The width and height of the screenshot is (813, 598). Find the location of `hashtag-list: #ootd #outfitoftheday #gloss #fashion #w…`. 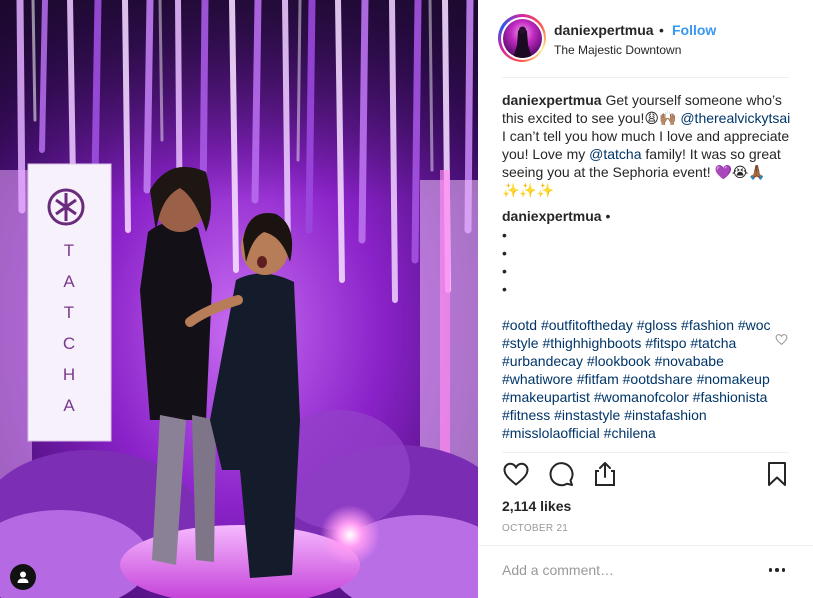

hashtag-list: #ootd #outfitoftheday #gloss #fashion #w… is located at coordinates (637, 379).